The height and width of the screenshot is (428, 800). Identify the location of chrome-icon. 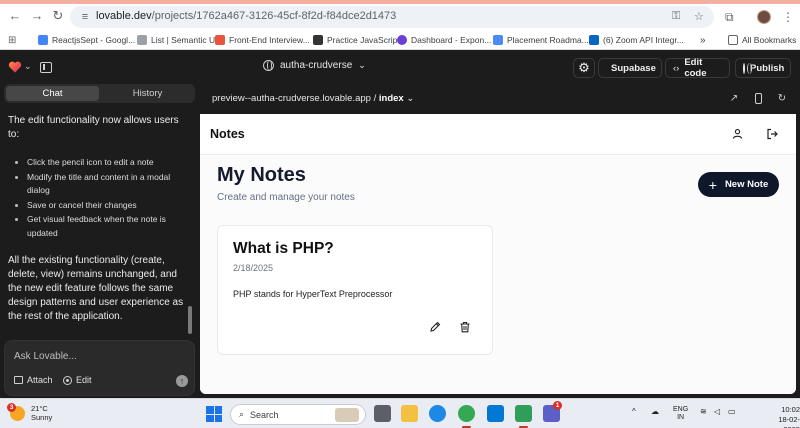
(466, 416).